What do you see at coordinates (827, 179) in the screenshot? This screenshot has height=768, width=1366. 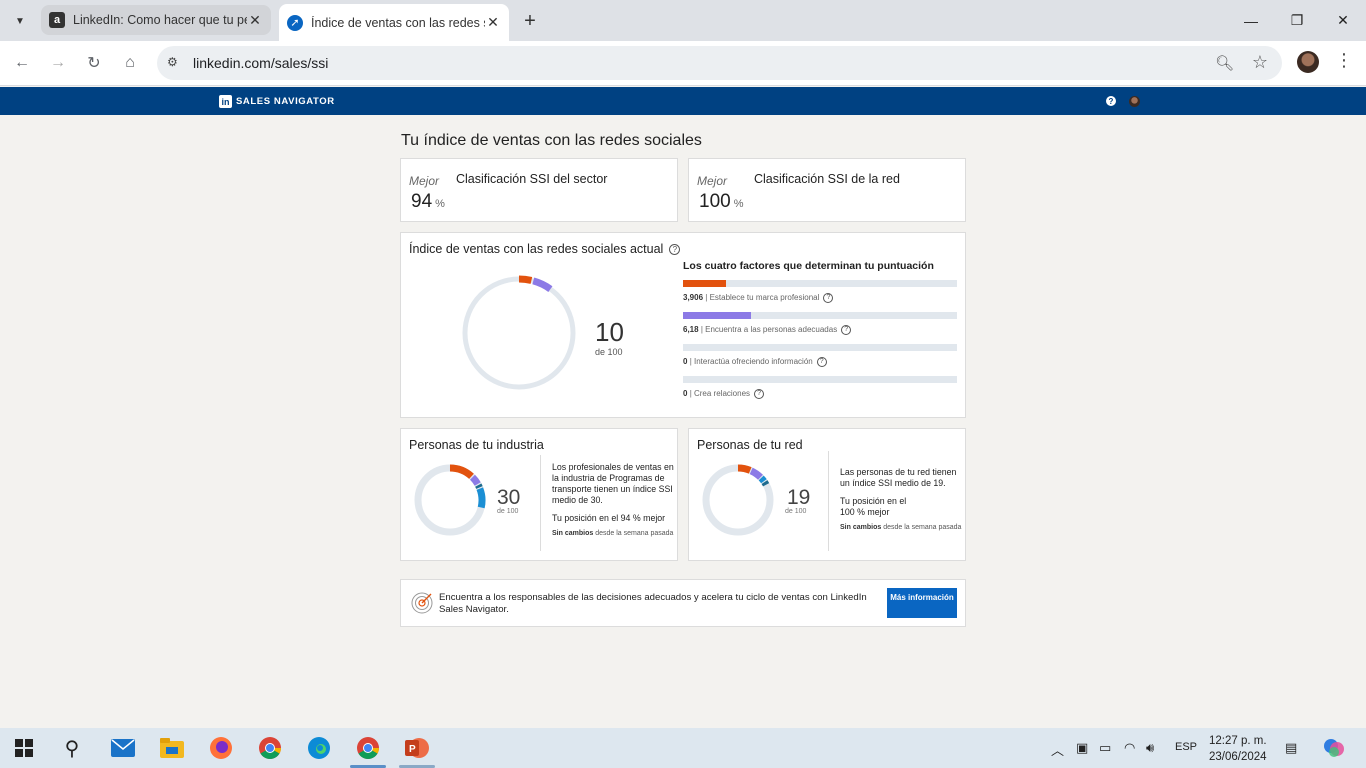 I see `rank-title: Clasificación SSI de la red` at bounding box center [827, 179].